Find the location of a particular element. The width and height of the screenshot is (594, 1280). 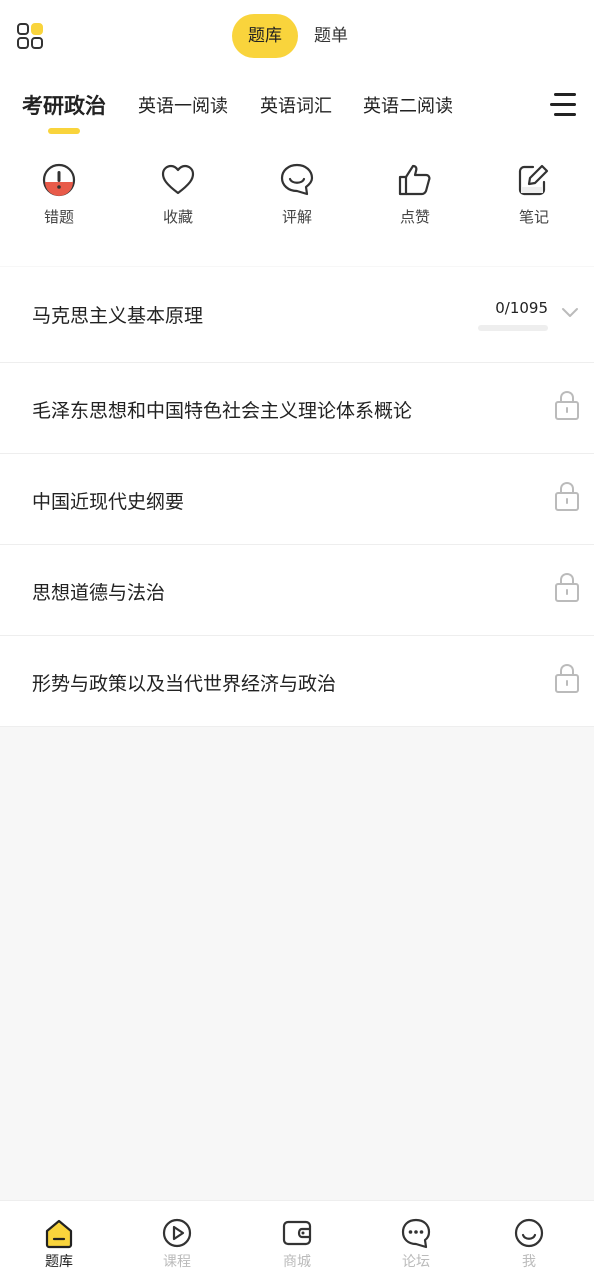

mistake-icon is located at coordinates (59, 180).